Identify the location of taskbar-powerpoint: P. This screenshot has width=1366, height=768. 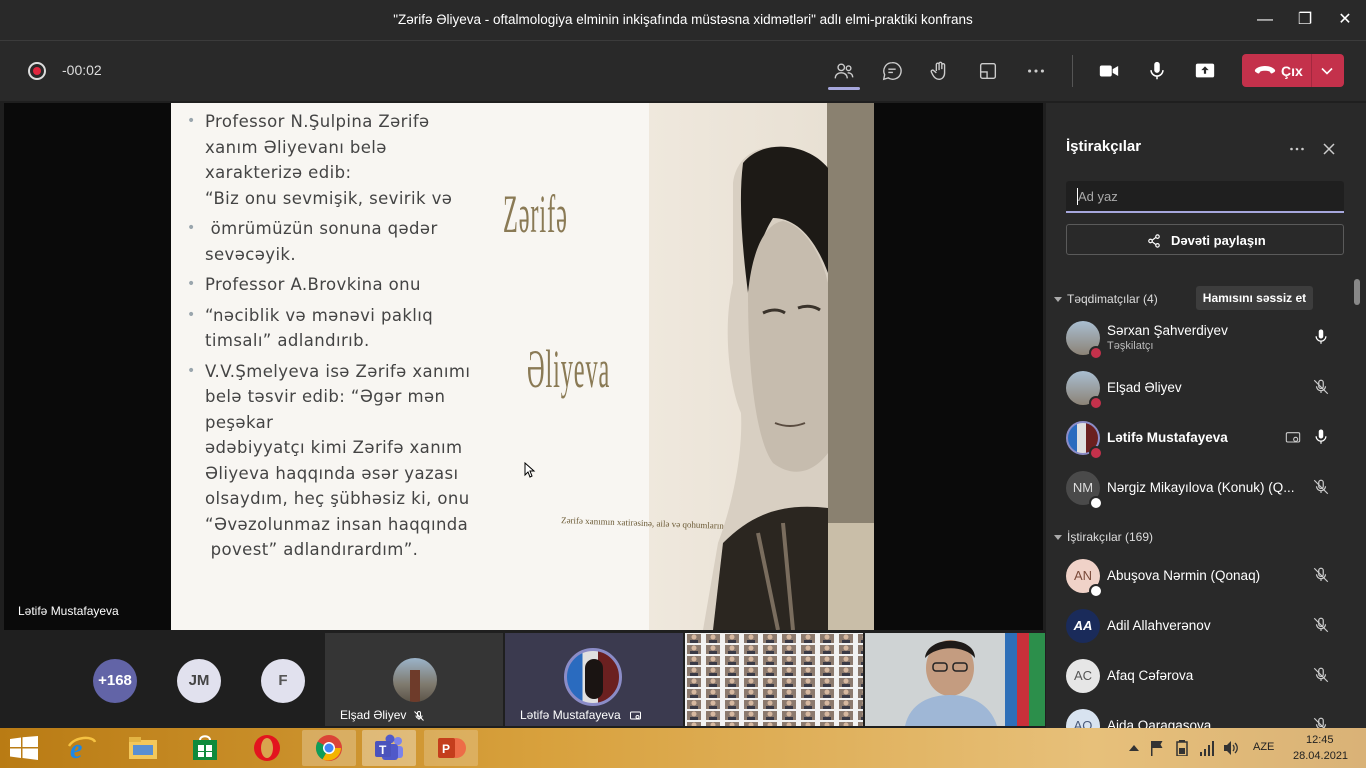
(451, 748).